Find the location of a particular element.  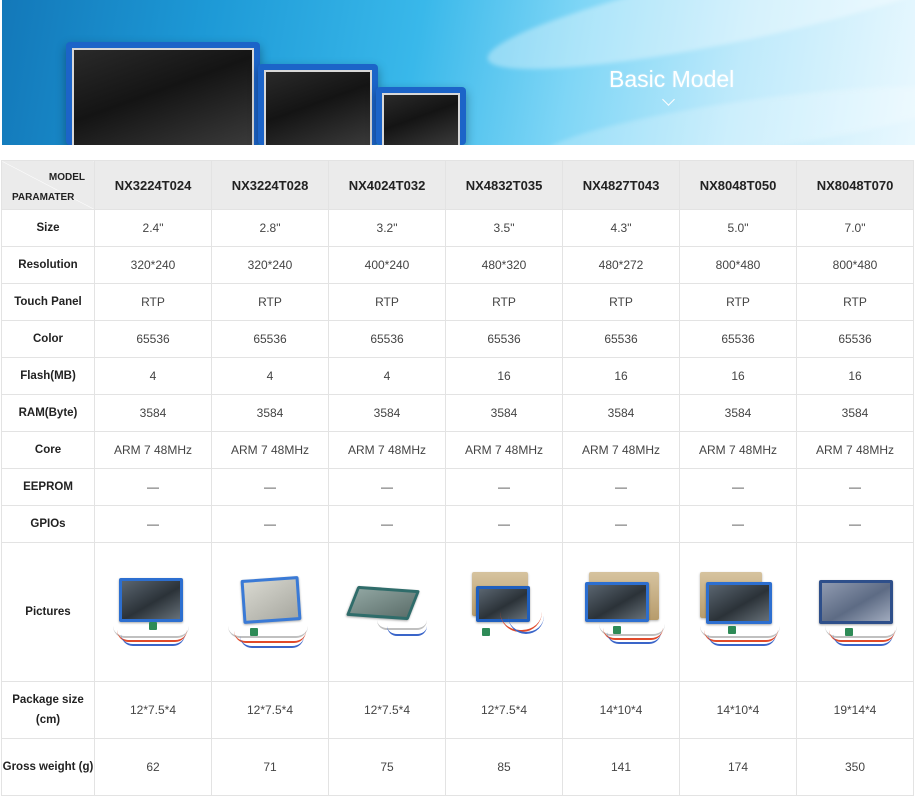

model-header: NX8048T050 is located at coordinates (738, 185).